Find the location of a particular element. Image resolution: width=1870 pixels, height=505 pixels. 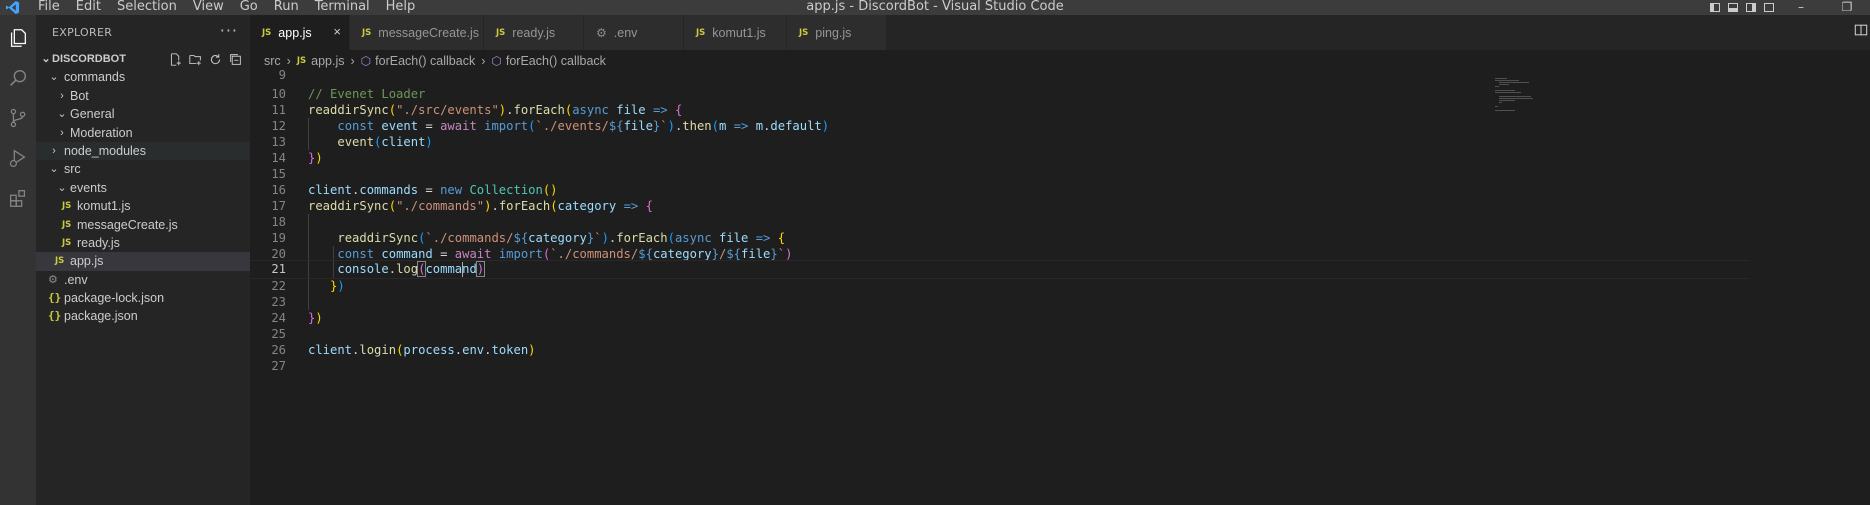

project-root: ⌄ DISCORDBOT is located at coordinates (143, 59).